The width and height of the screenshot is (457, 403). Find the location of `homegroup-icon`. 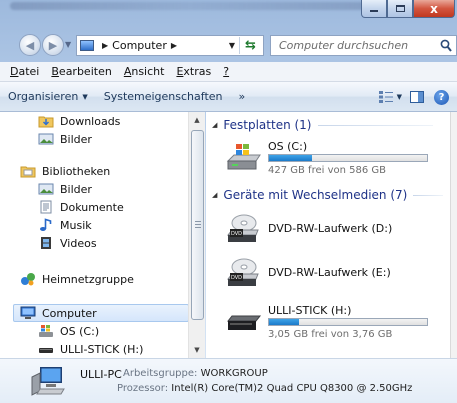

homegroup-icon is located at coordinates (28, 279).